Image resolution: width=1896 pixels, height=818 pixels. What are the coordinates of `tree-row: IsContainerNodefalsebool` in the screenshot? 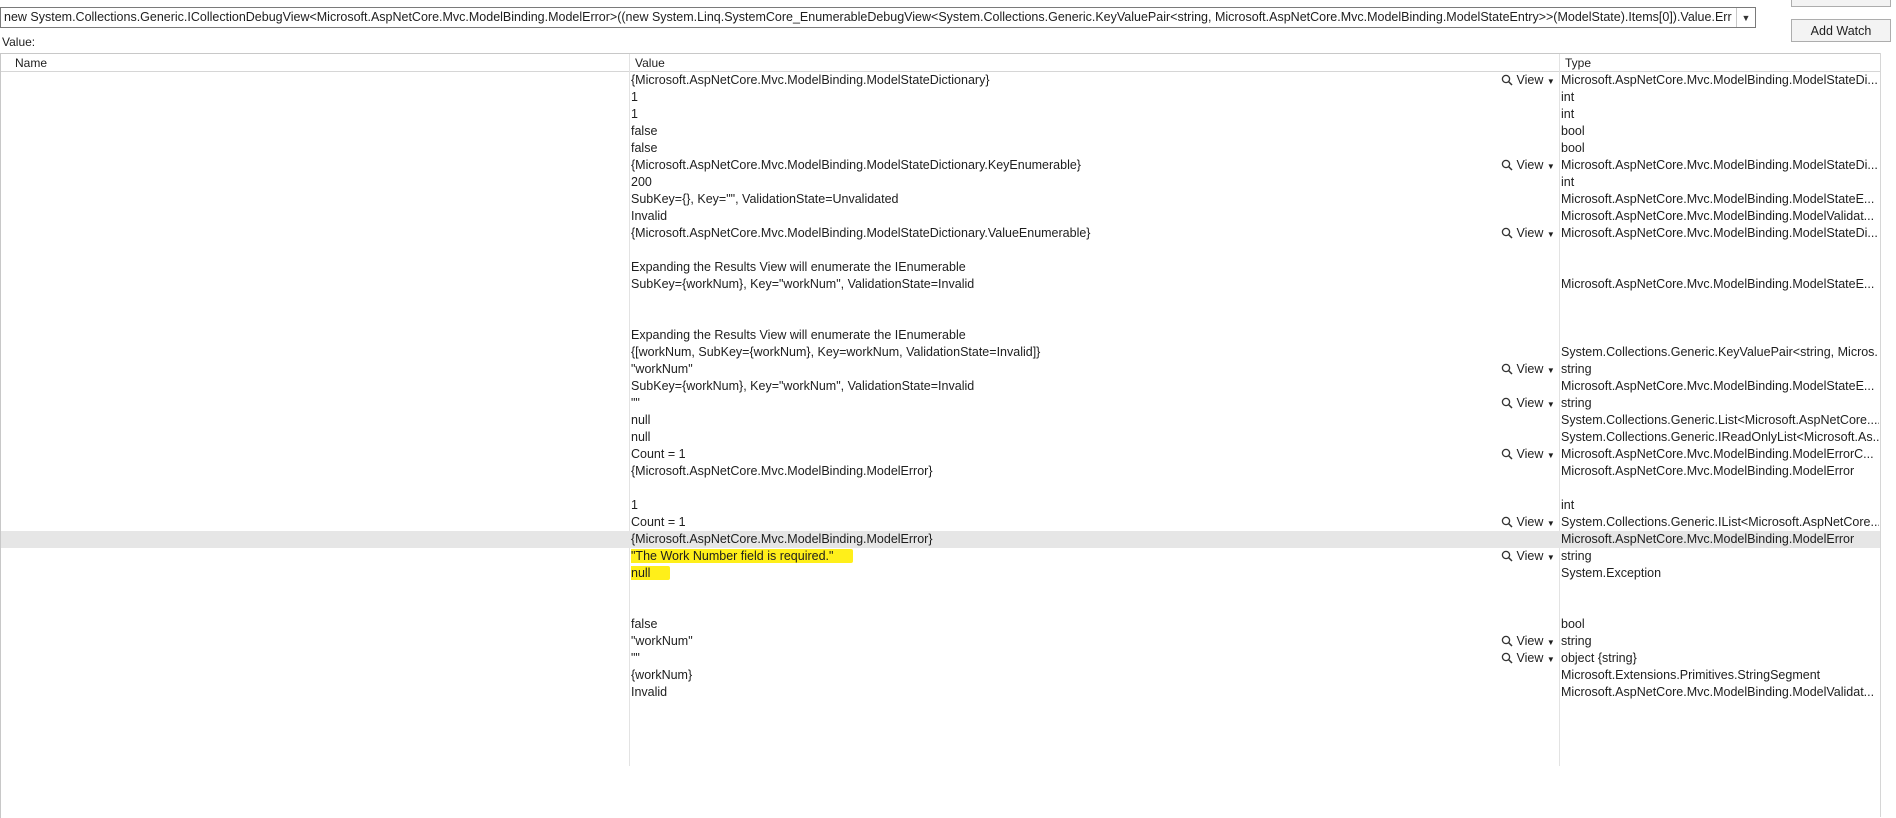 It's located at (941, 624).